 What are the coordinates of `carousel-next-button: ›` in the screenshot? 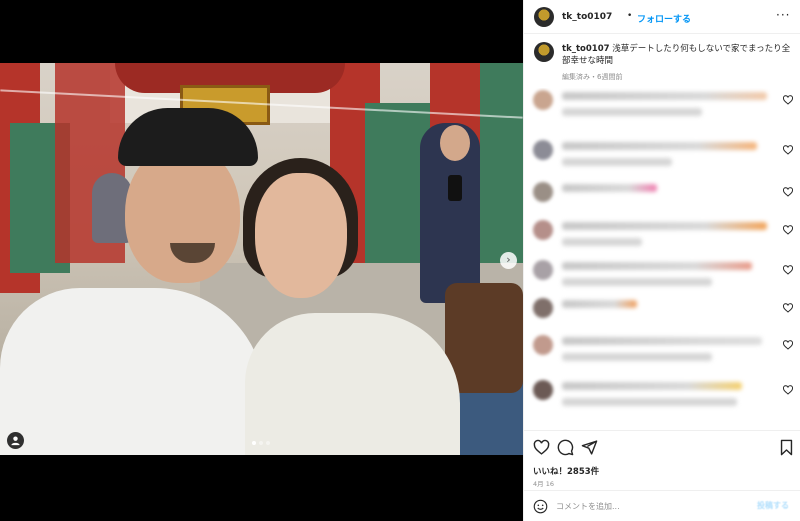 It's located at (508, 260).